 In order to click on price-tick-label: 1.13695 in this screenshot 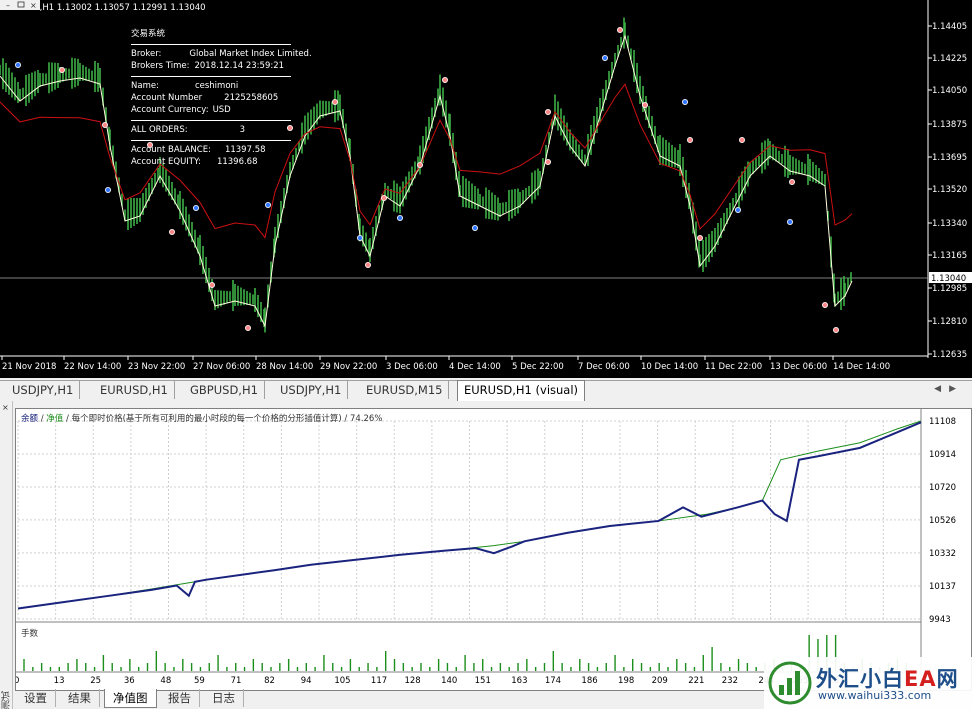, I will do `click(949, 158)`.